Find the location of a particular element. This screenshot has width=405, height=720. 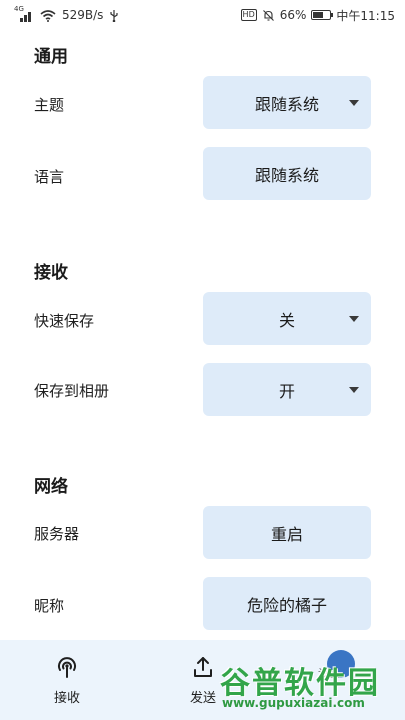

mute-bell-icon is located at coordinates (268, 15).